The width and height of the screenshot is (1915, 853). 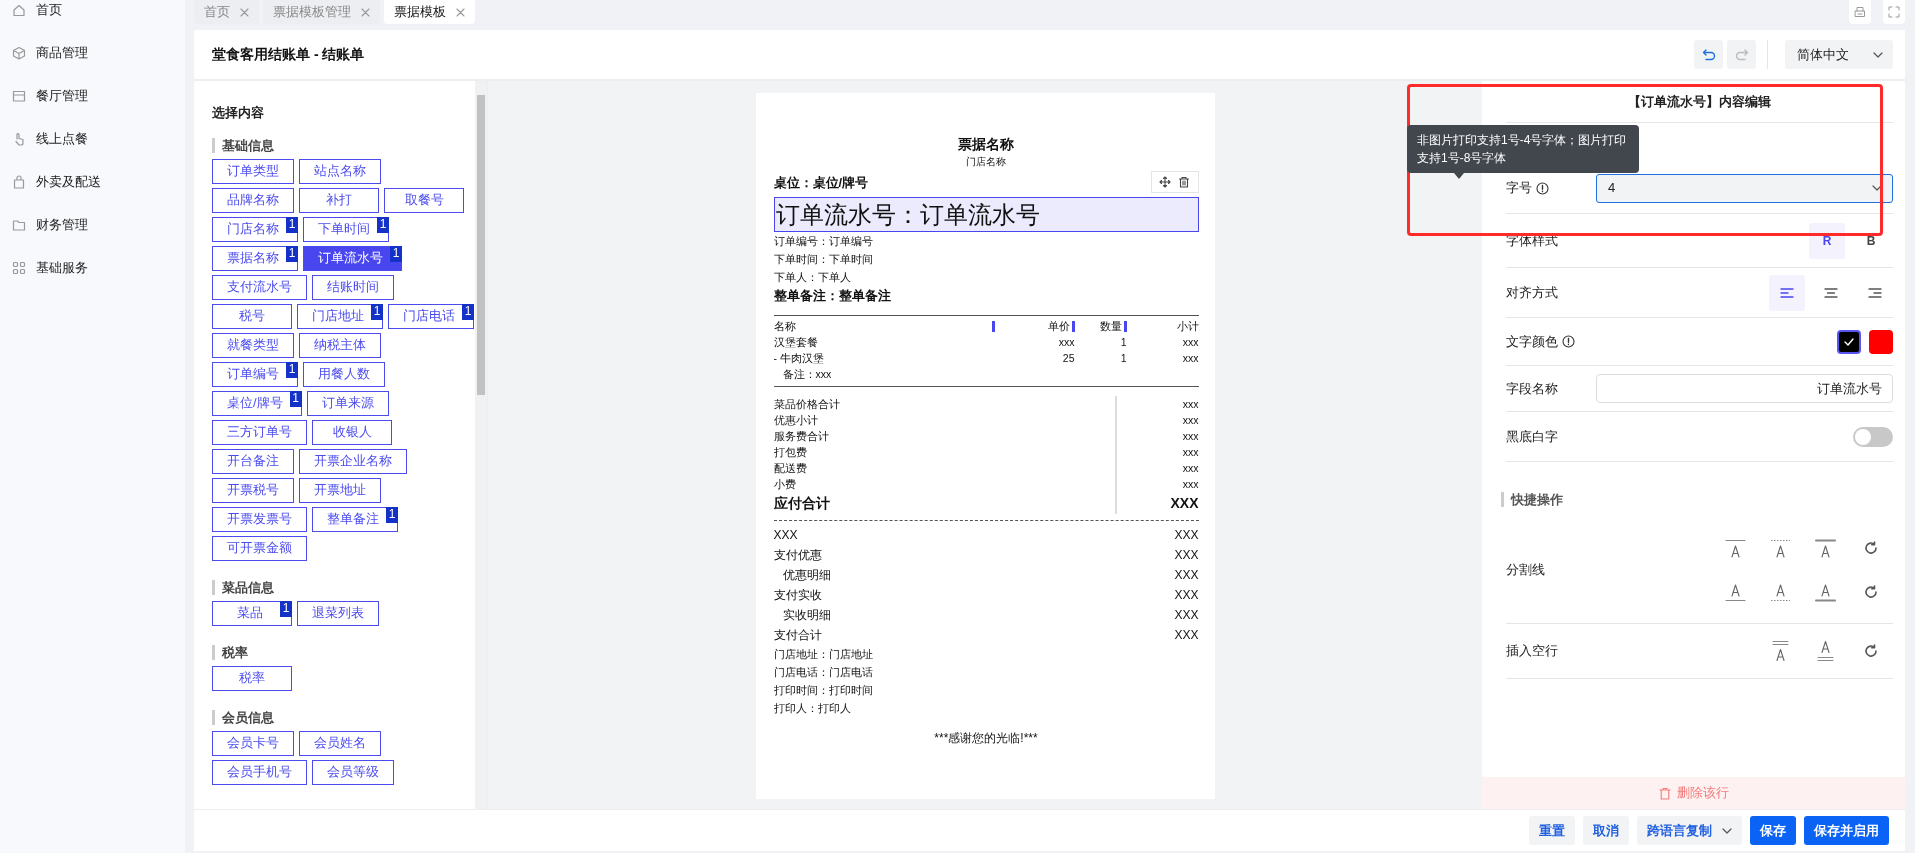 I want to click on font-size-select: 4, so click(x=1744, y=188).